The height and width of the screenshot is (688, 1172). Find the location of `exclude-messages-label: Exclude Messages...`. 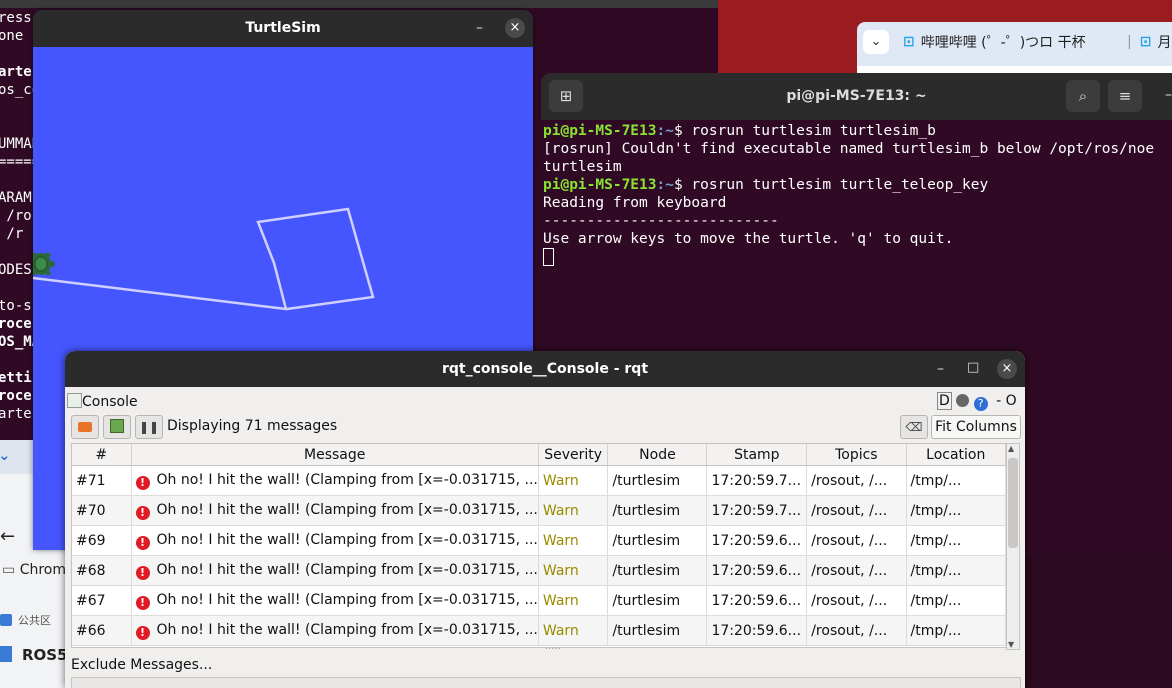

exclude-messages-label: Exclude Messages... is located at coordinates (142, 665).